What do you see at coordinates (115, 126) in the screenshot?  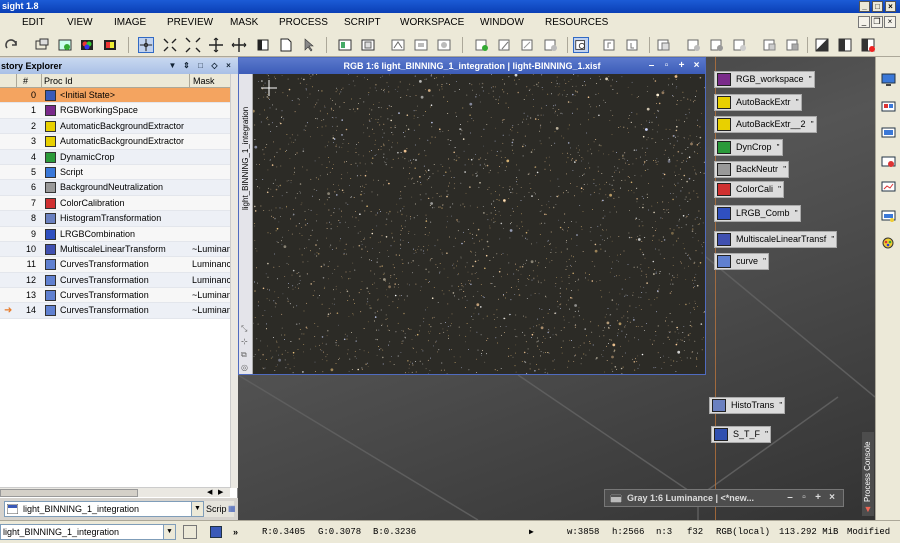 I see `table-row: 2 AutomaticBackgroundExtractor` at bounding box center [115, 126].